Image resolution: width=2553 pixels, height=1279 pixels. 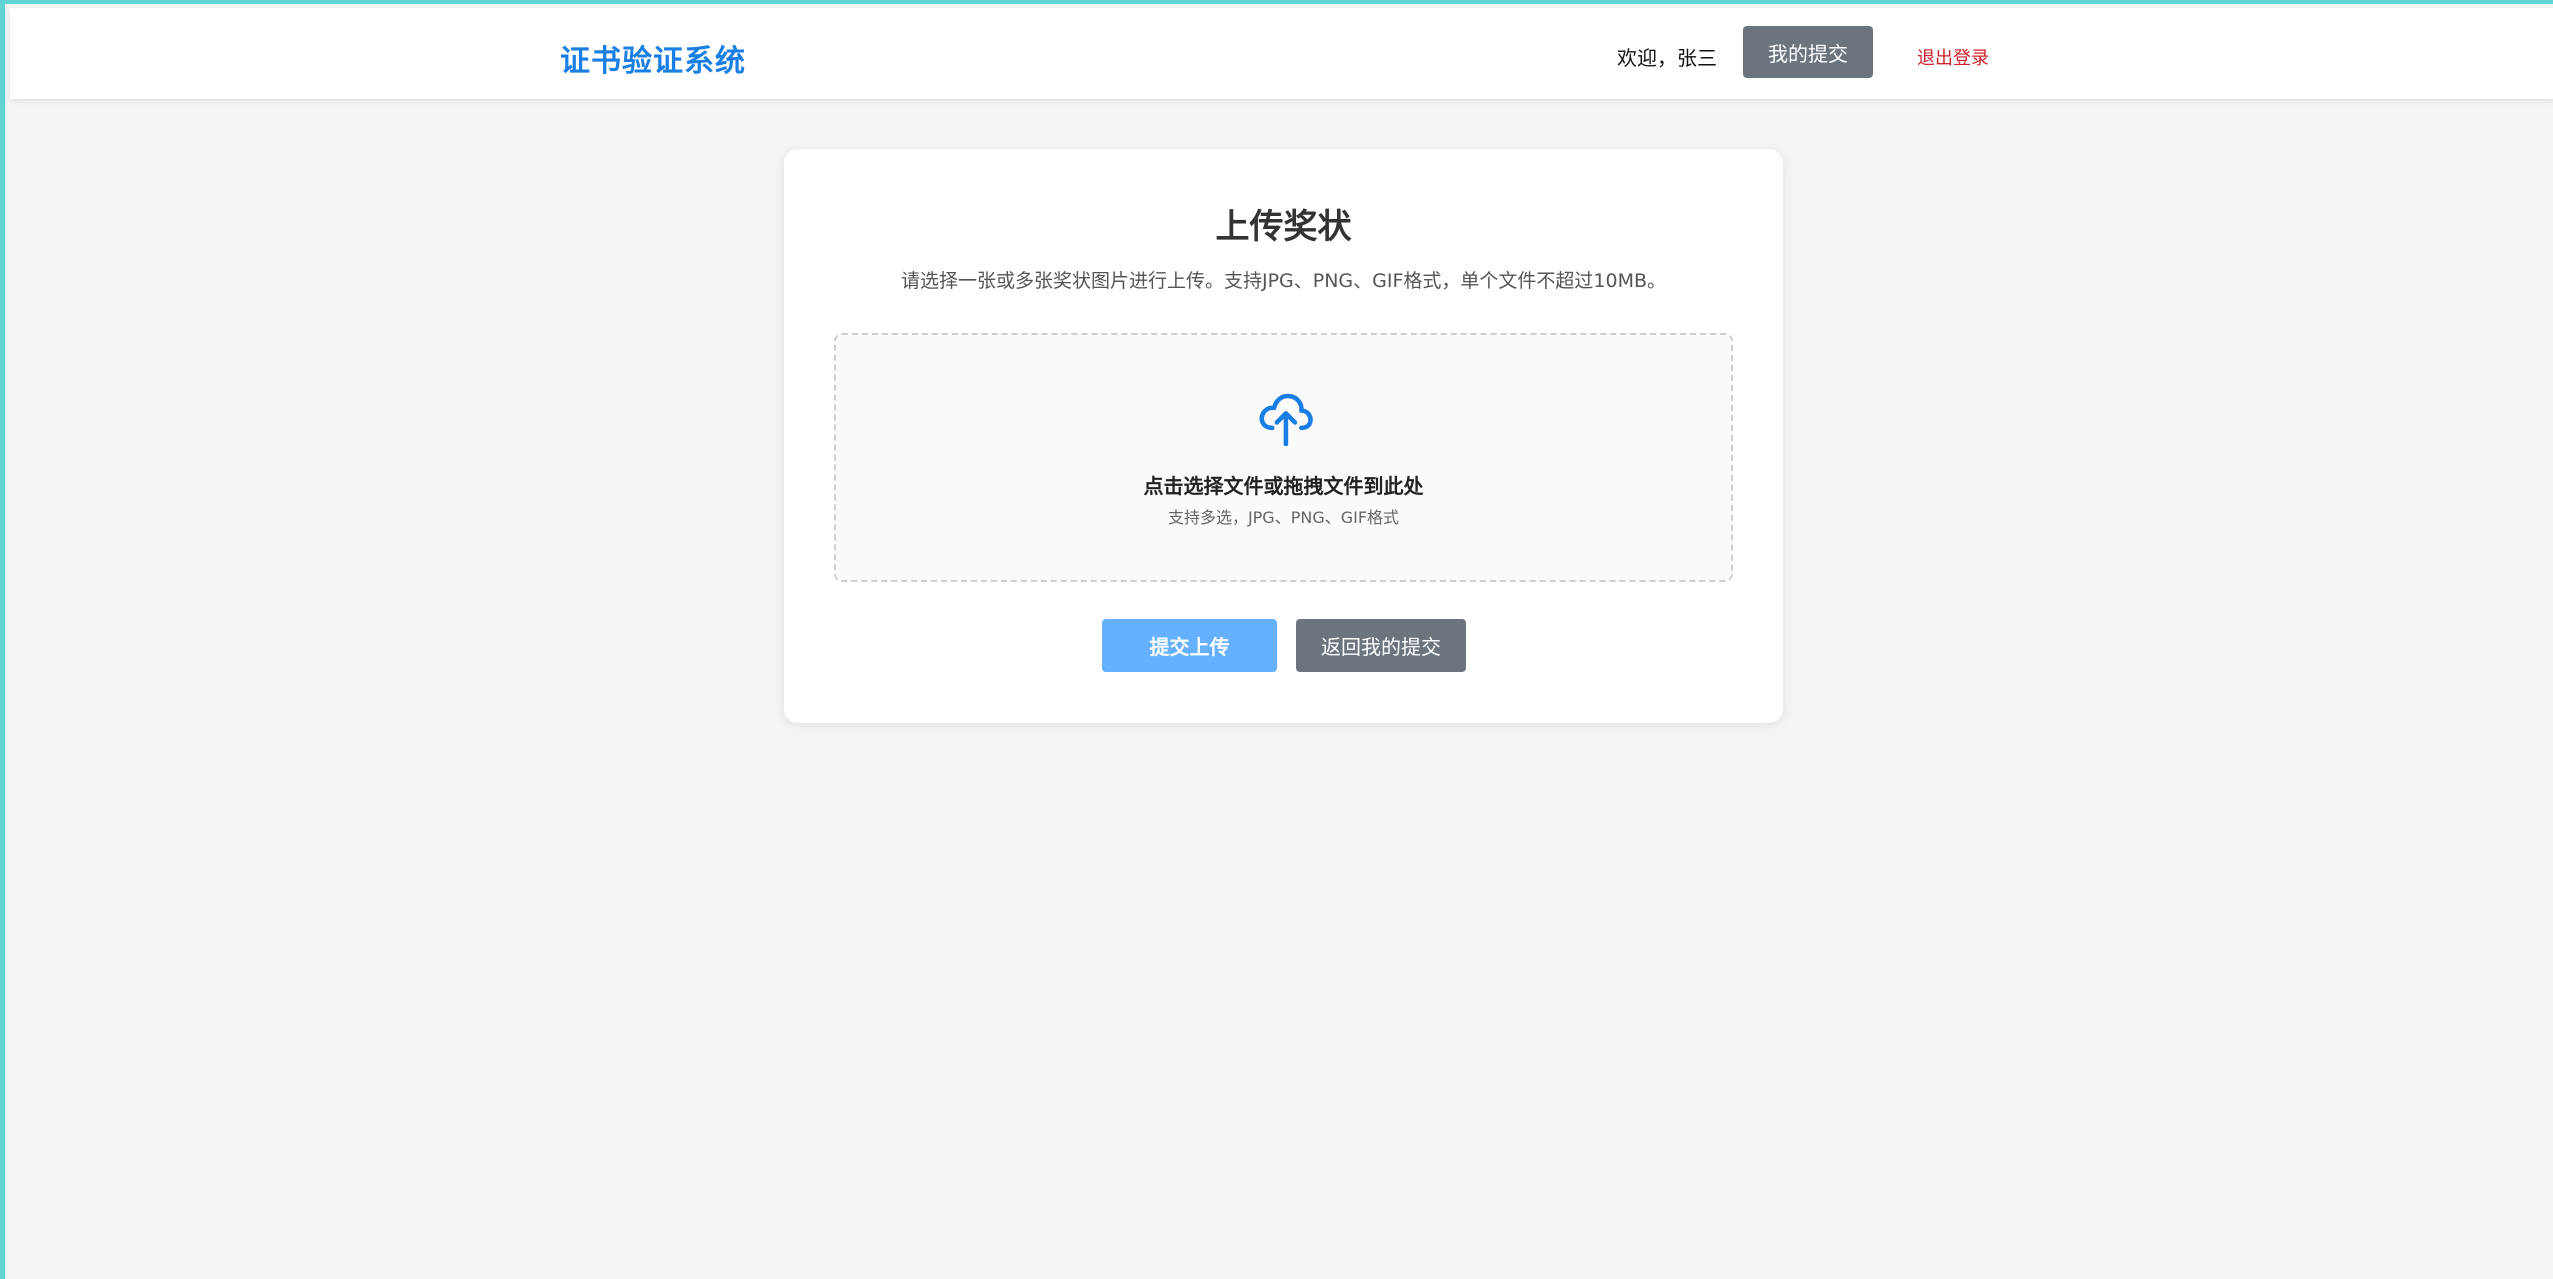 I want to click on file-dropzone: 点击选择文件或拖拽文件到此处 支持多选，JPG、PNG、GIF格式, so click(x=1283, y=457).